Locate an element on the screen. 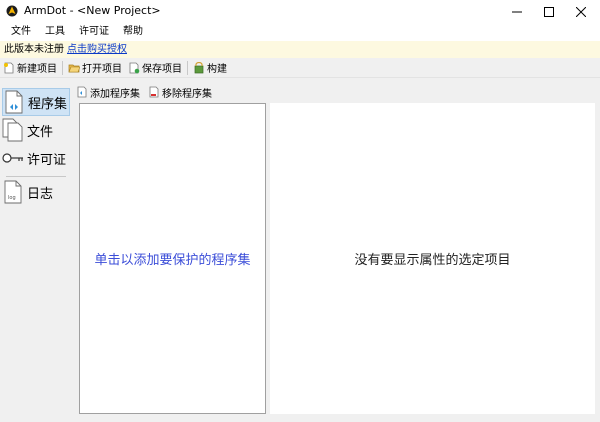 The width and height of the screenshot is (600, 422). nav-label-log: 日志 is located at coordinates (40, 194).